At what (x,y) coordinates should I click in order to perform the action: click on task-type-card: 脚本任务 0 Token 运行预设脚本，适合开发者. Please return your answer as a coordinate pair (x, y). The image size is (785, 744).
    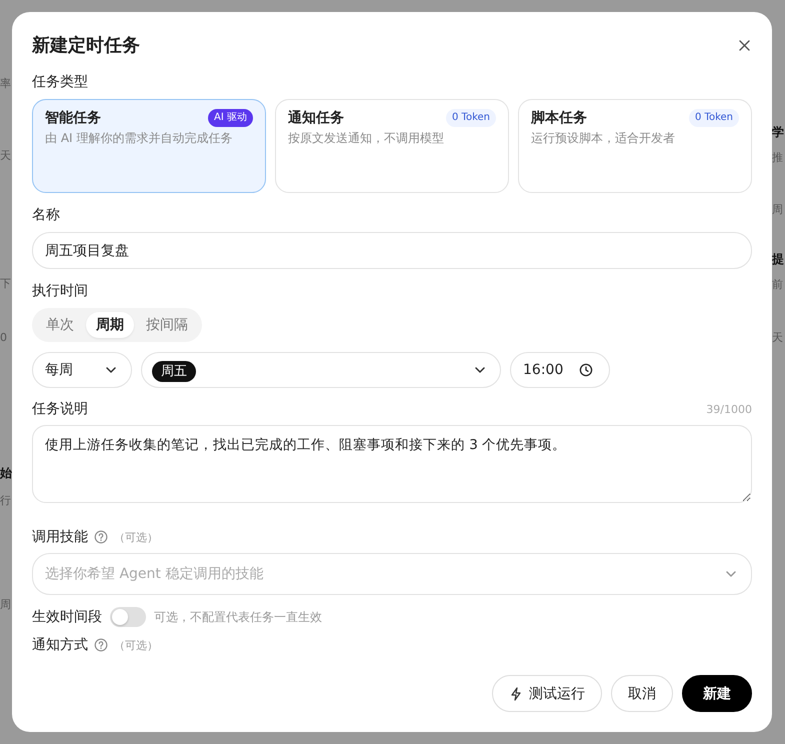
    Looking at the image, I should click on (635, 146).